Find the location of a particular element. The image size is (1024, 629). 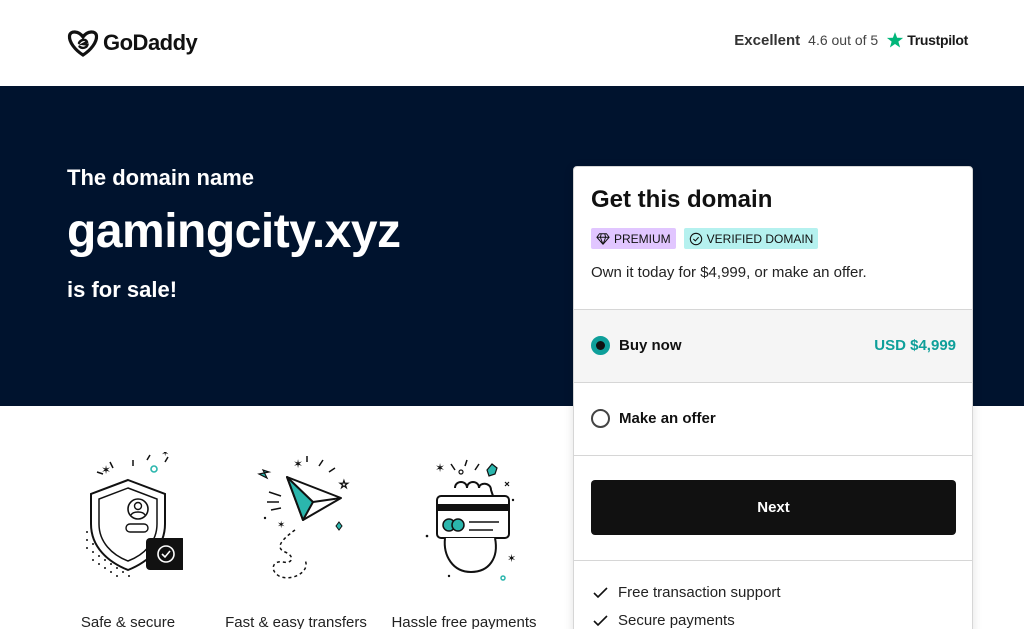

trustpilot-rating: Excellent 4.6 out of 5 Trustpilot is located at coordinates (851, 40).